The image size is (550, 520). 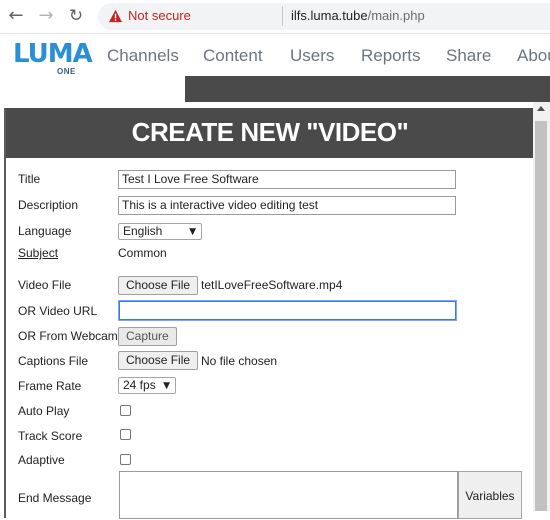 What do you see at coordinates (287, 310) in the screenshot?
I see `video-url-input` at bounding box center [287, 310].